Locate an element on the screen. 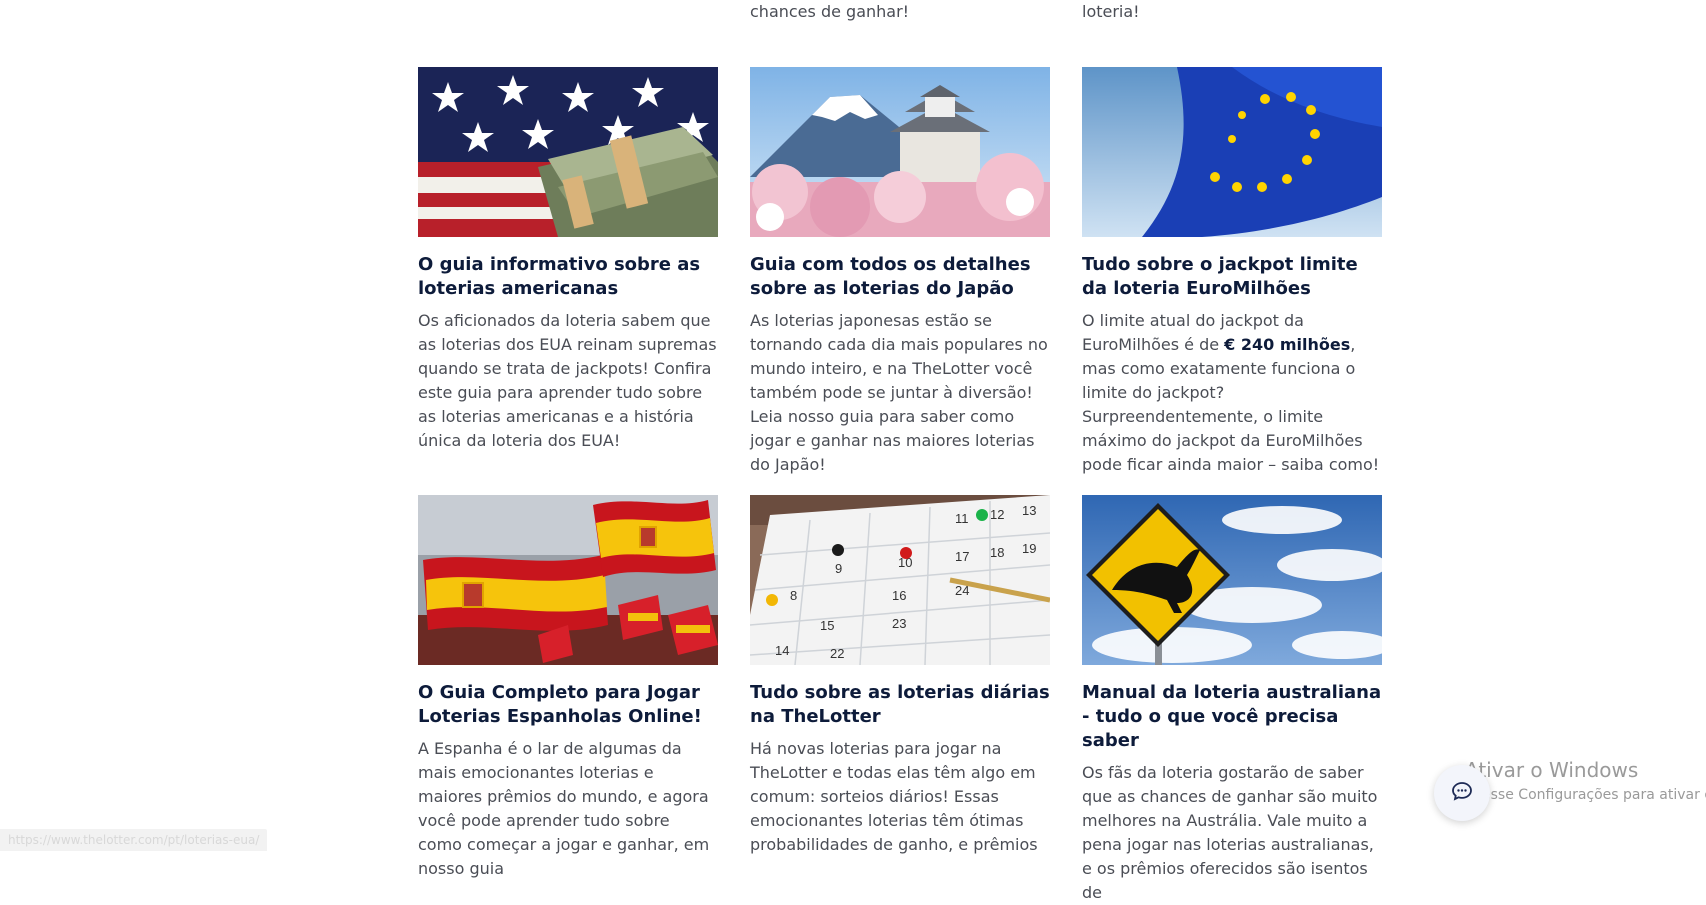  calendar-day-number: 23 is located at coordinates (899, 623).